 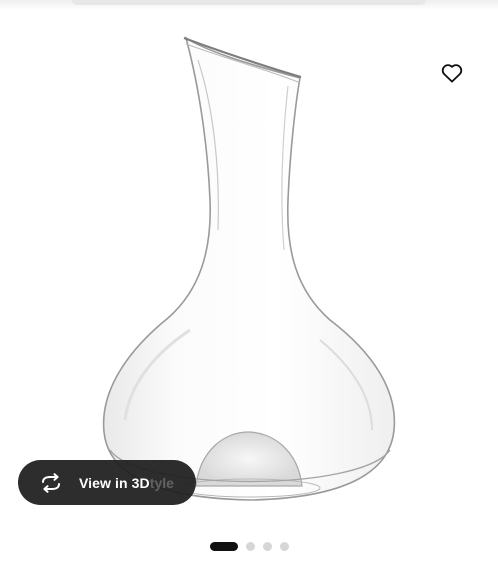 I want to click on view-in-3d-overflow-text: tyle, so click(x=161, y=482).